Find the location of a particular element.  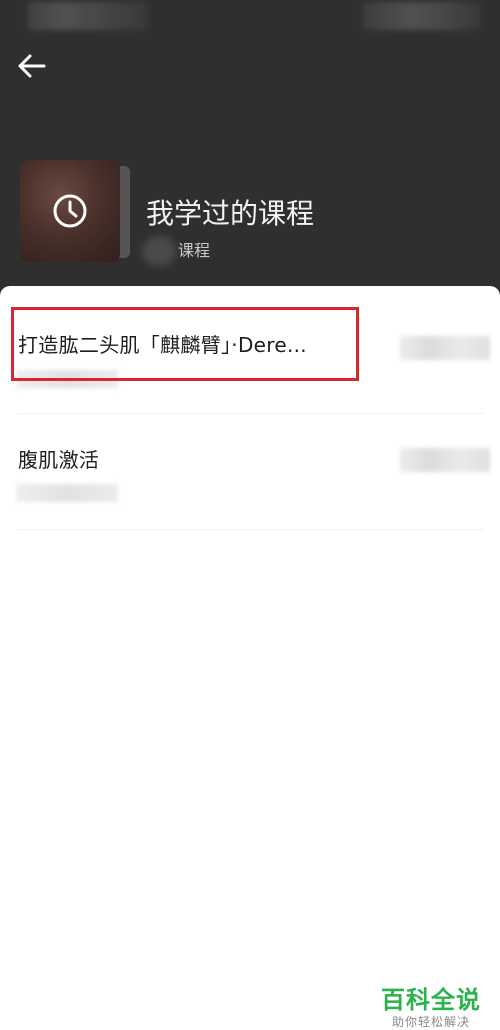

back-button is located at coordinates (32, 66).